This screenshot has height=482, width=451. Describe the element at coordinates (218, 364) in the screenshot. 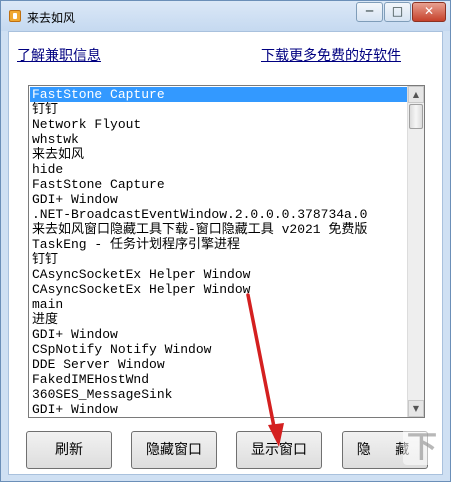

I see `list-item: DDE Server Window` at that location.